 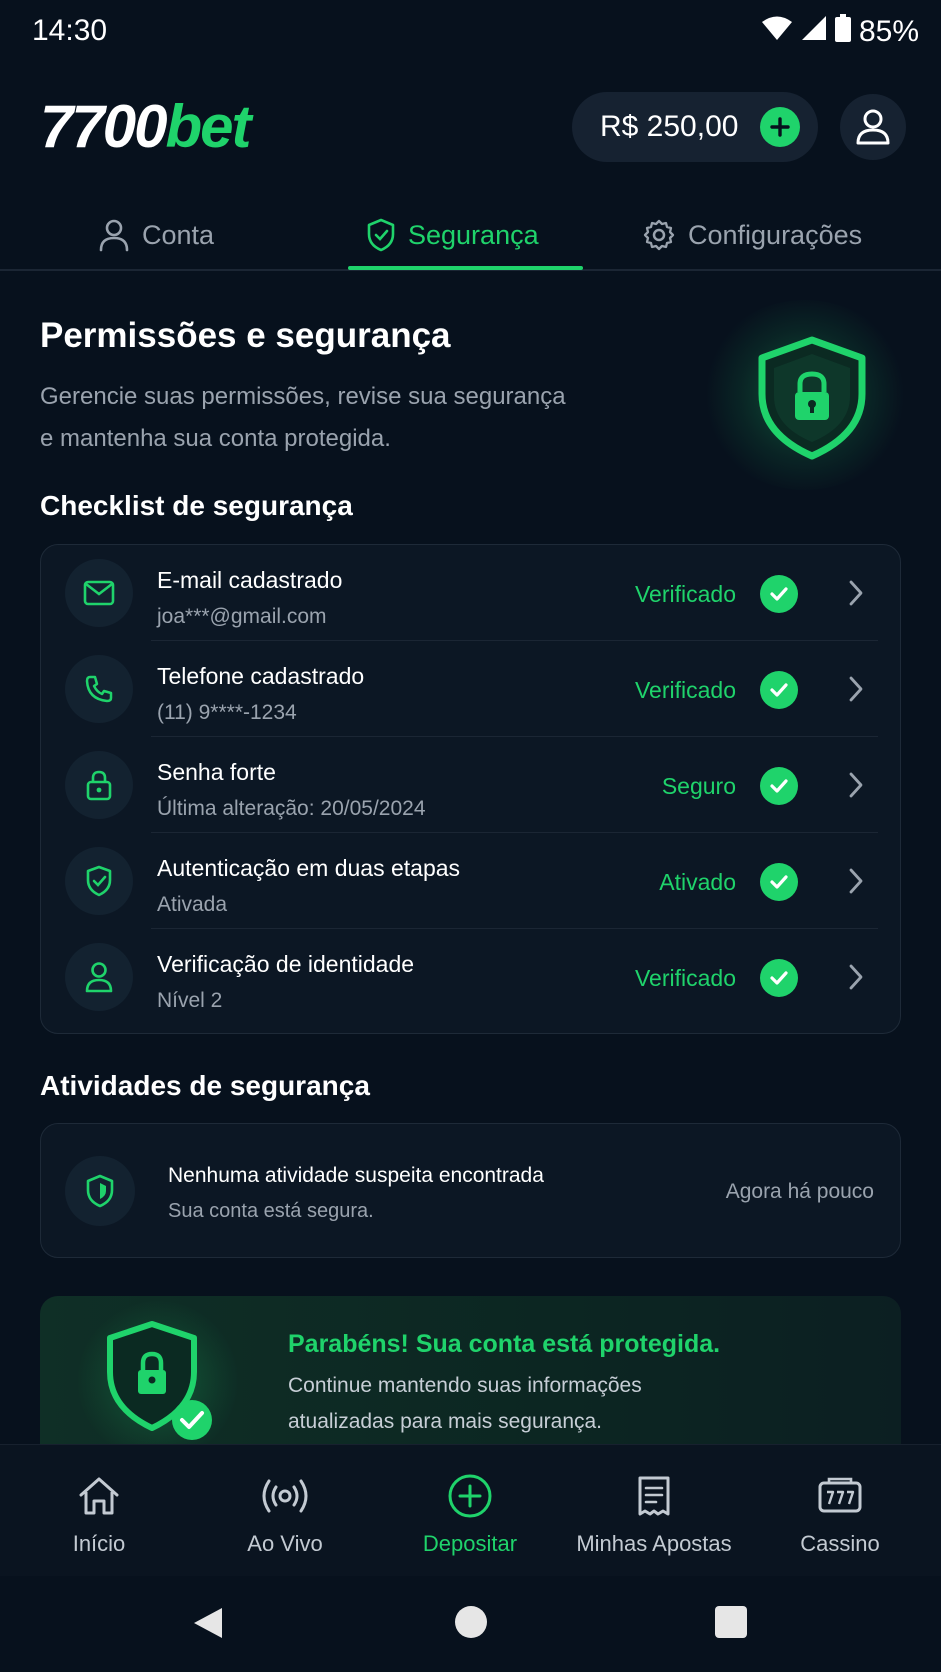 I want to click on battery-icon, so click(x=842, y=32).